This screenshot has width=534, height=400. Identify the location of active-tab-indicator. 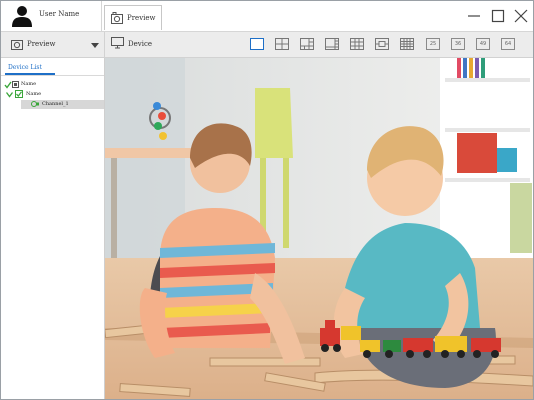
(30, 74).